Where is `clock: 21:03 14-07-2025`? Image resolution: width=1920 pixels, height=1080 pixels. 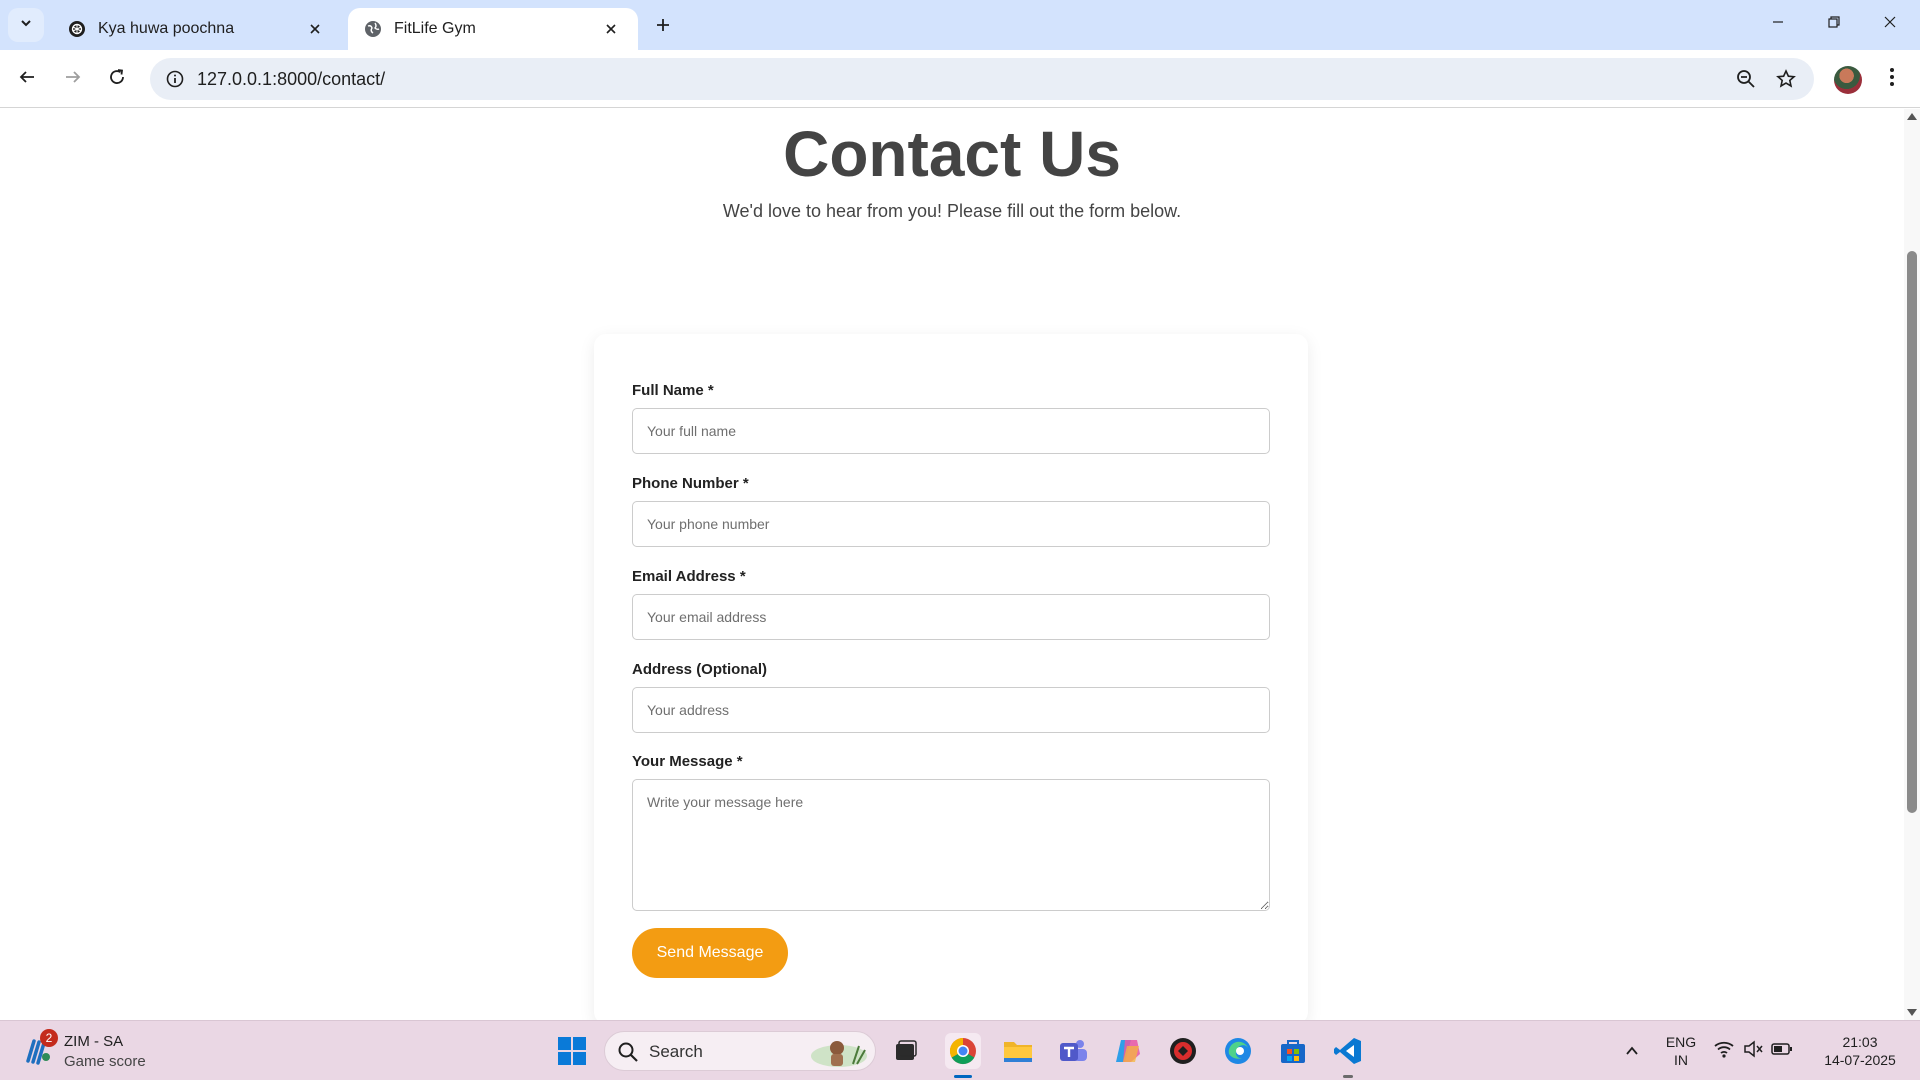 clock: 21:03 14-07-2025 is located at coordinates (1860, 1051).